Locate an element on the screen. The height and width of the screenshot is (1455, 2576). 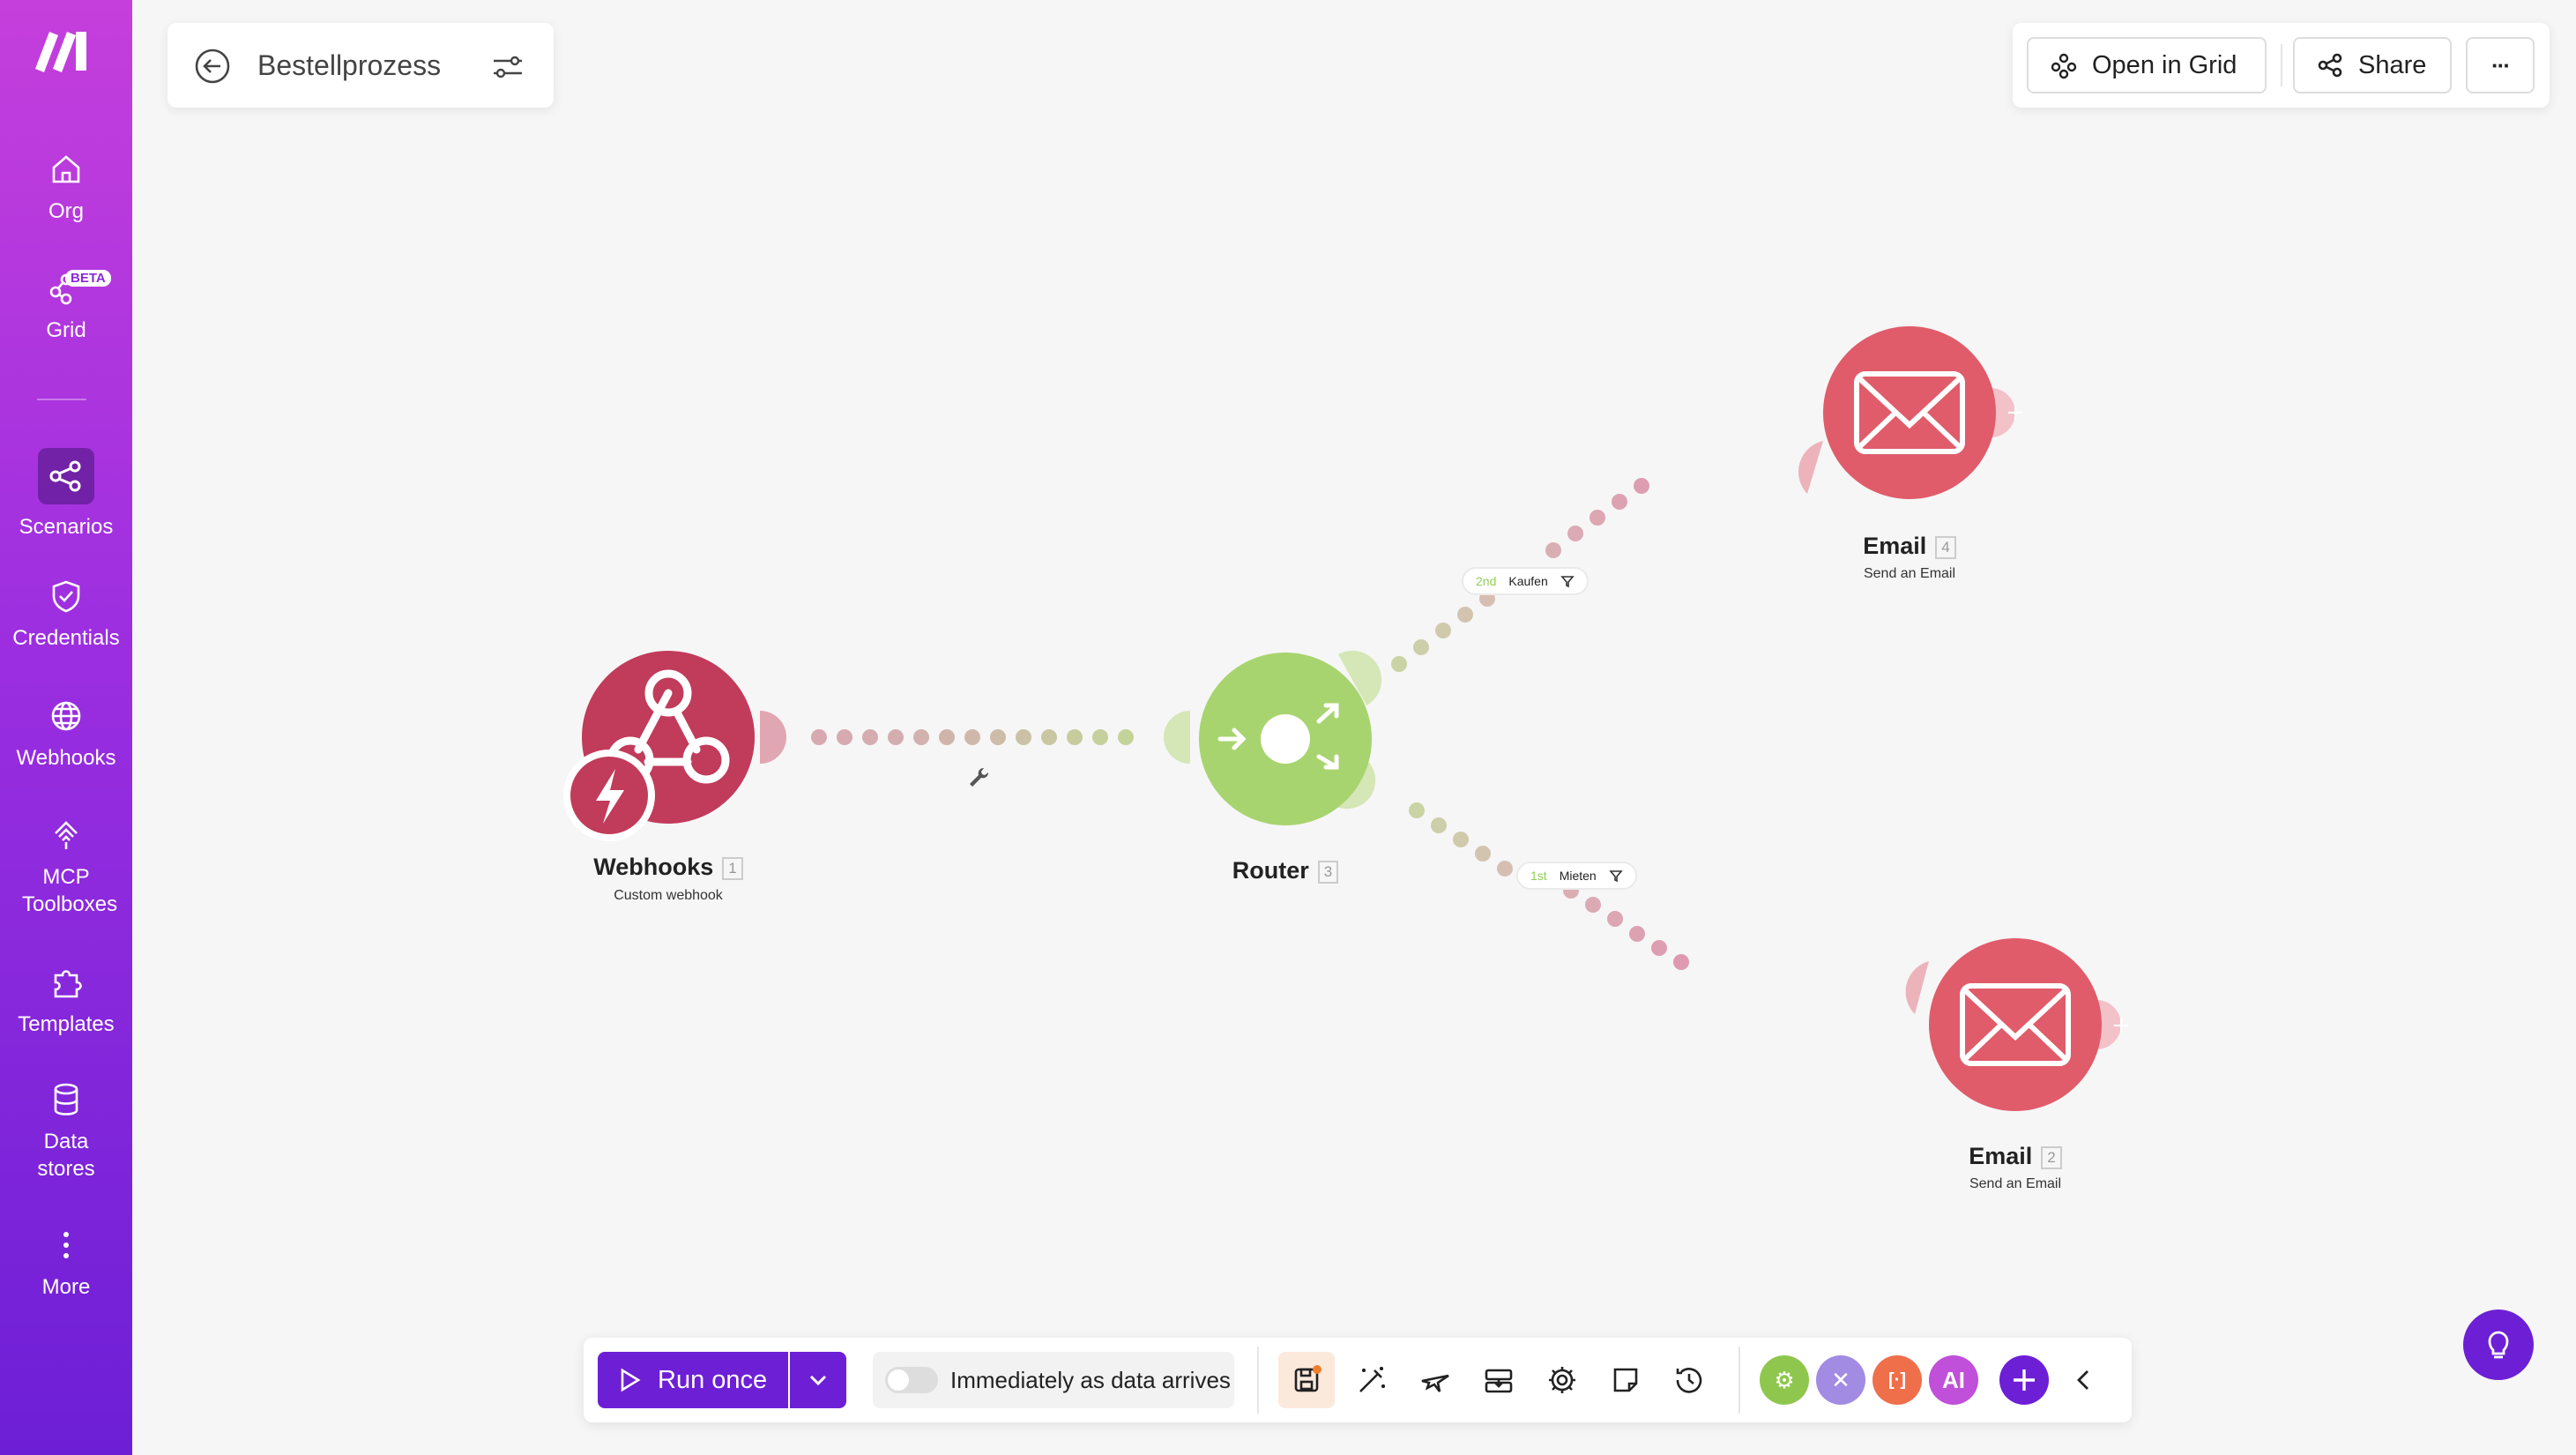
plus-icon is located at coordinates (2025, 1380).